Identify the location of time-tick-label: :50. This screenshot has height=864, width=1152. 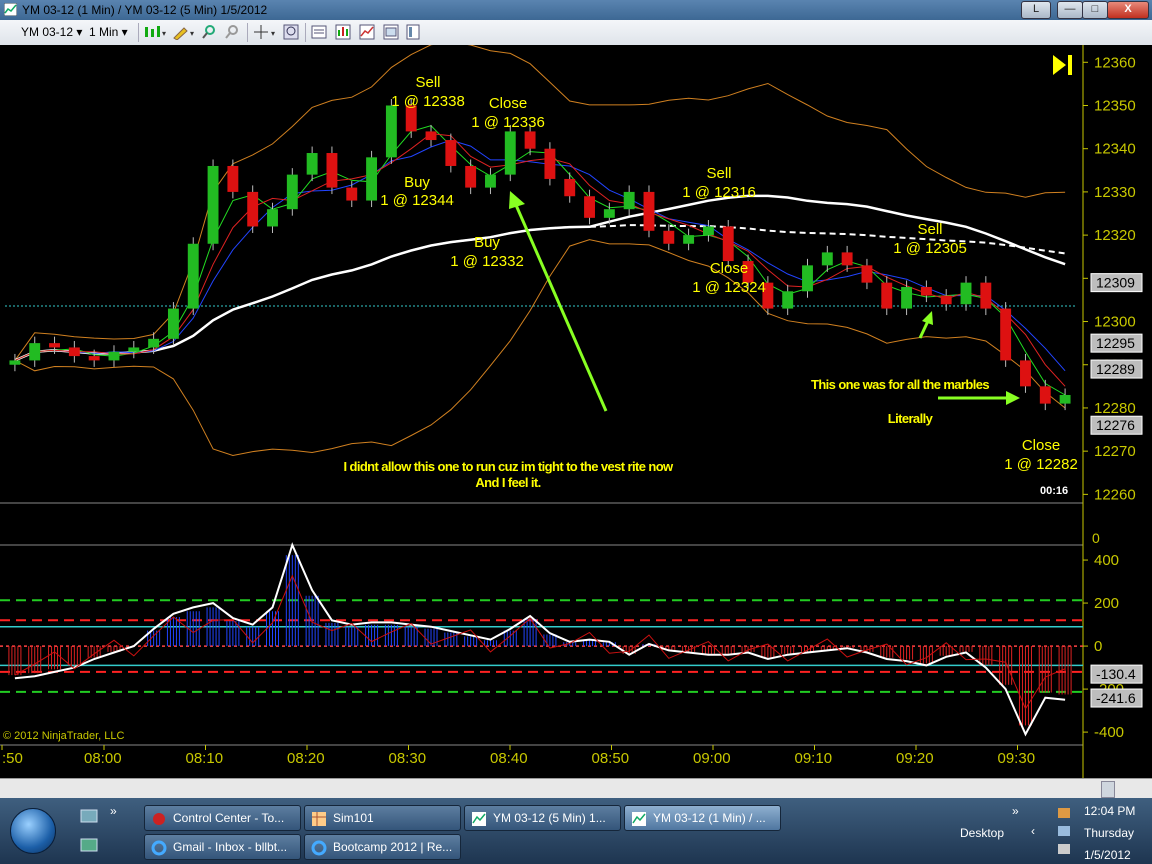
(12, 758).